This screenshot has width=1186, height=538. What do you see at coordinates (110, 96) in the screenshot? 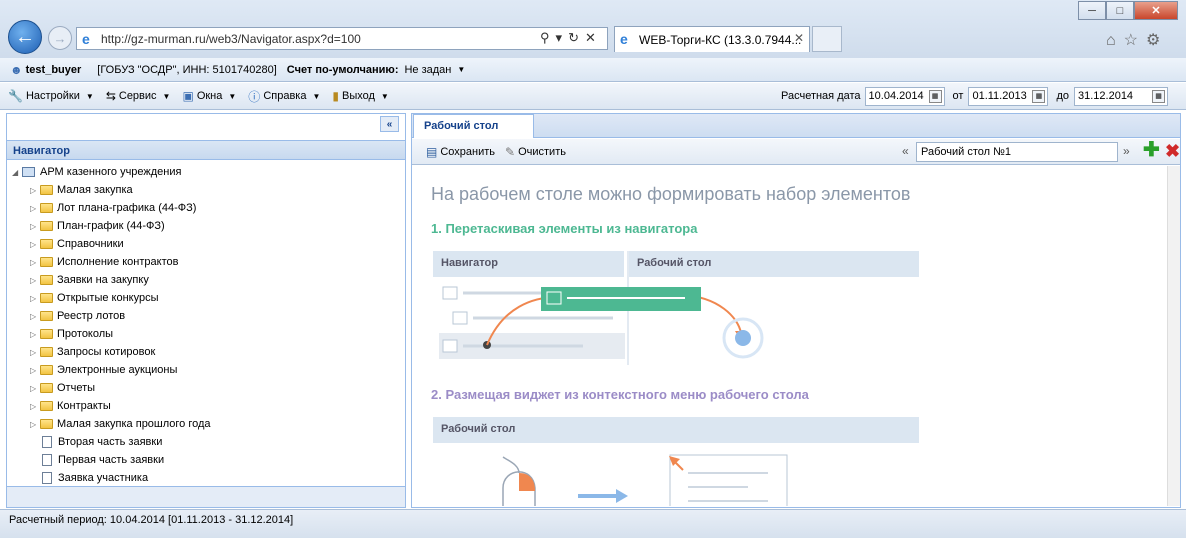
I see `service-icon: ⇆` at bounding box center [110, 96].